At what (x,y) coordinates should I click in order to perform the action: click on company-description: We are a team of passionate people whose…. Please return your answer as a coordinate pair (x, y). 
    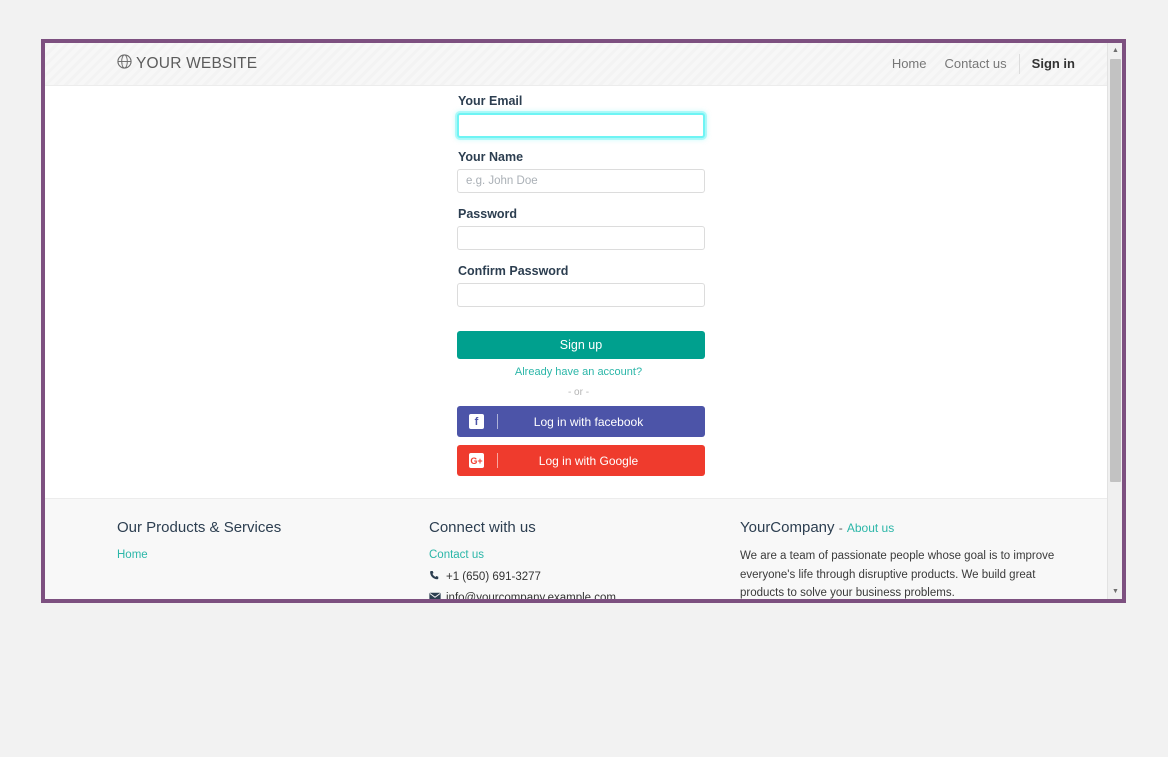
    Looking at the image, I should click on (897, 574).